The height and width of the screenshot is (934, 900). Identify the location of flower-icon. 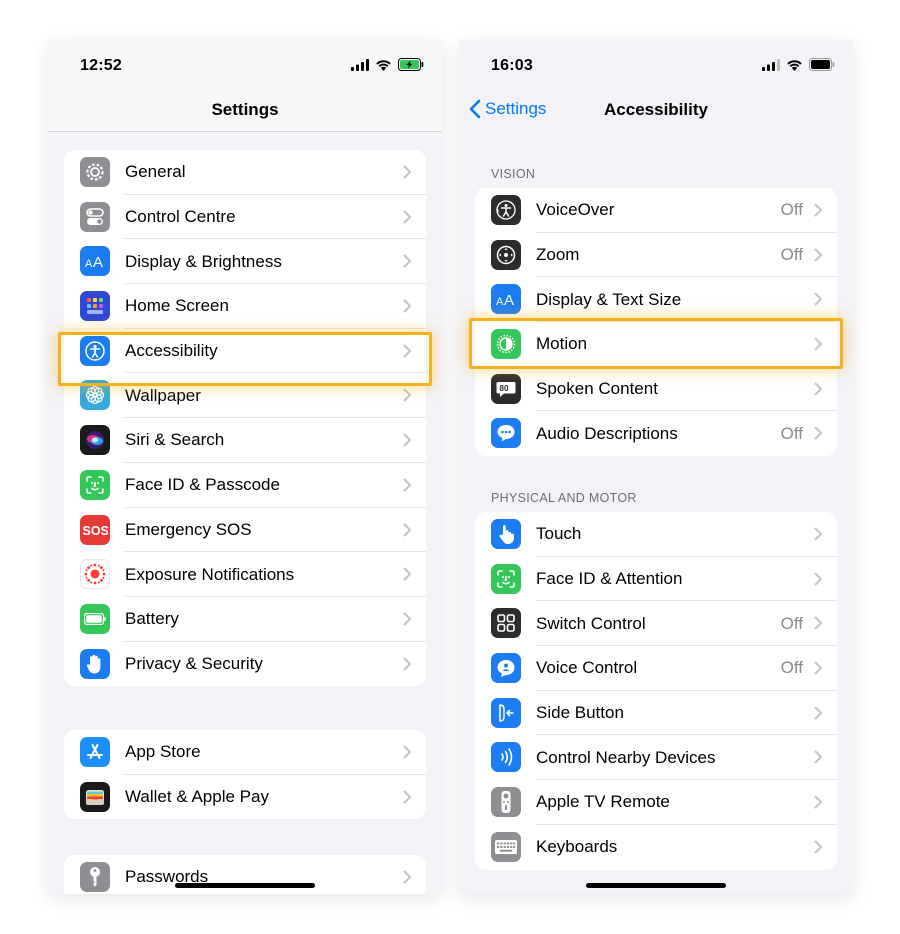
(95, 395).